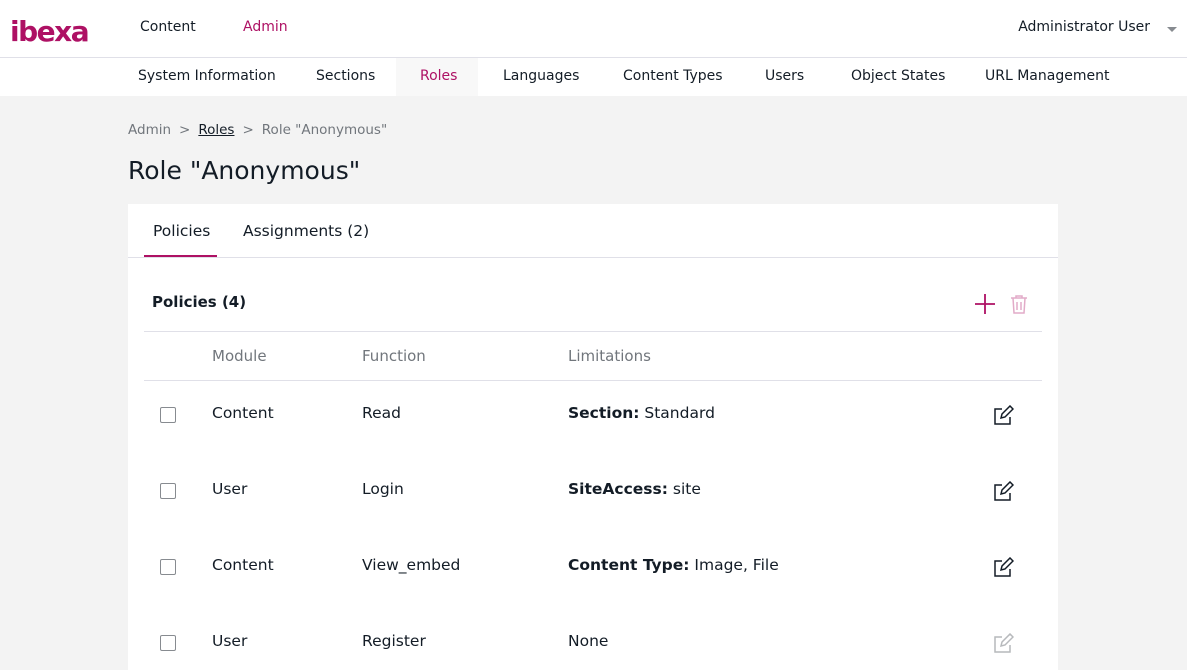 This screenshot has height=670, width=1187. Describe the element at coordinates (394, 356) in the screenshot. I see `column-function: Function` at that location.